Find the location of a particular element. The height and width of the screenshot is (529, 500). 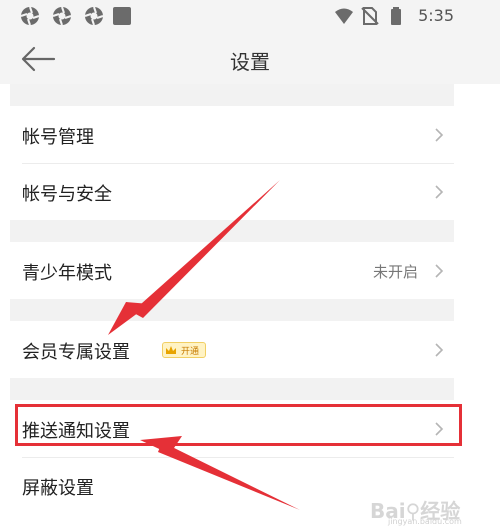

account-security-item: 帐号与安全 is located at coordinates (232, 191).